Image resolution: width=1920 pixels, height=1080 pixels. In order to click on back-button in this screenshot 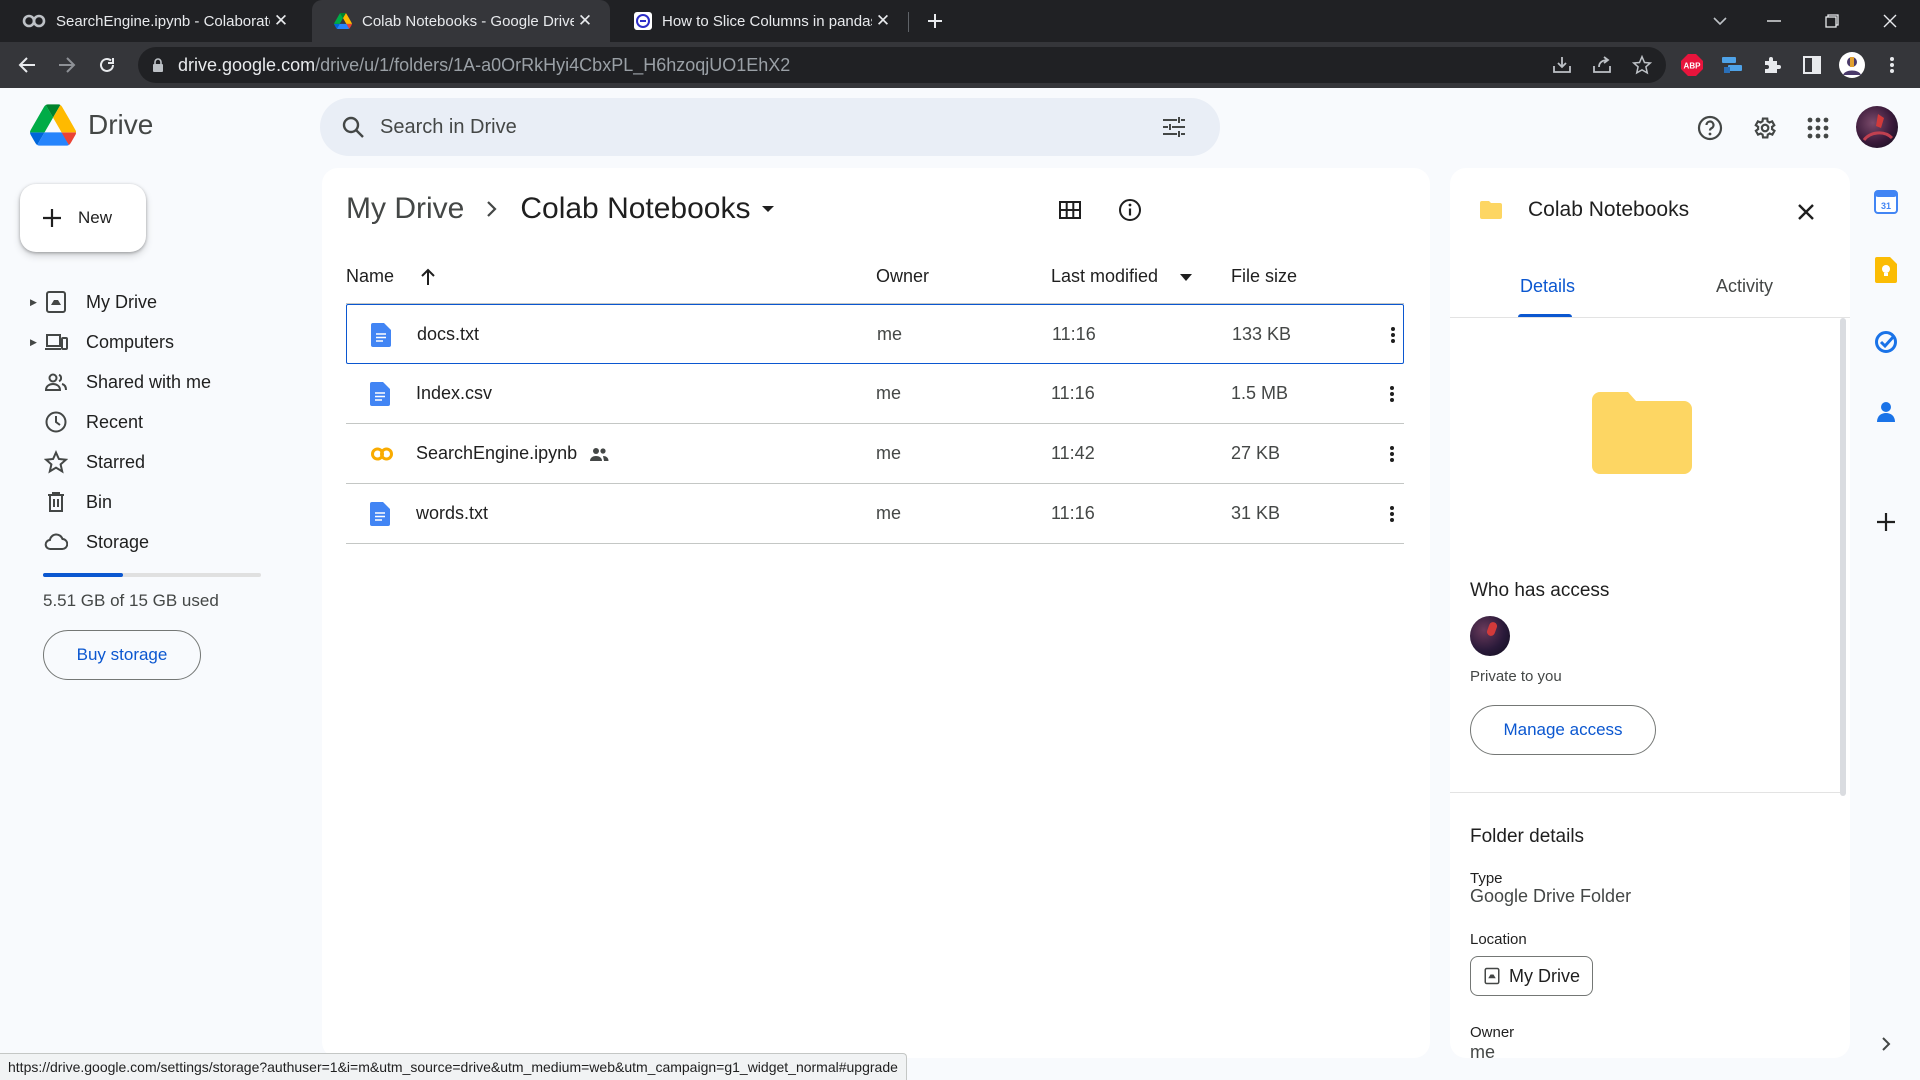, I will do `click(27, 65)`.